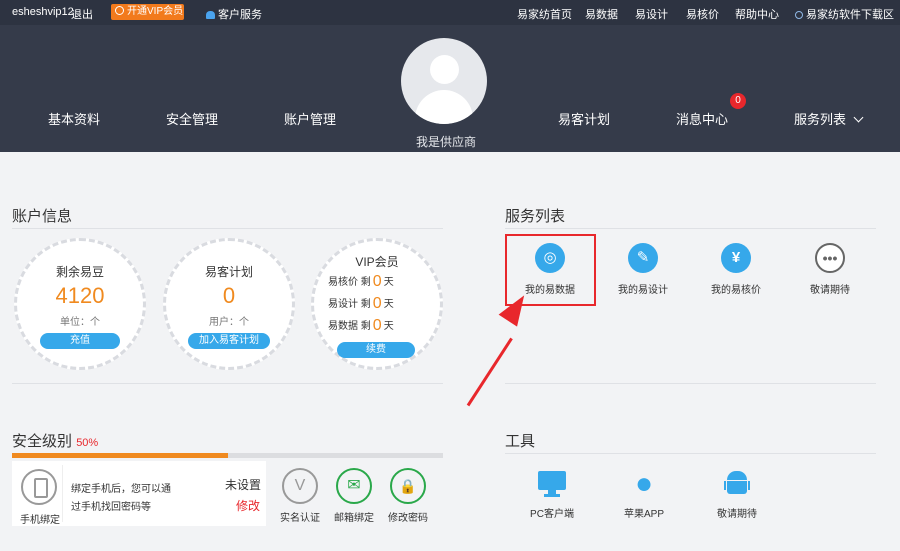 The width and height of the screenshot is (900, 551). Describe the element at coordinates (737, 484) in the screenshot. I see `android-icon` at that location.